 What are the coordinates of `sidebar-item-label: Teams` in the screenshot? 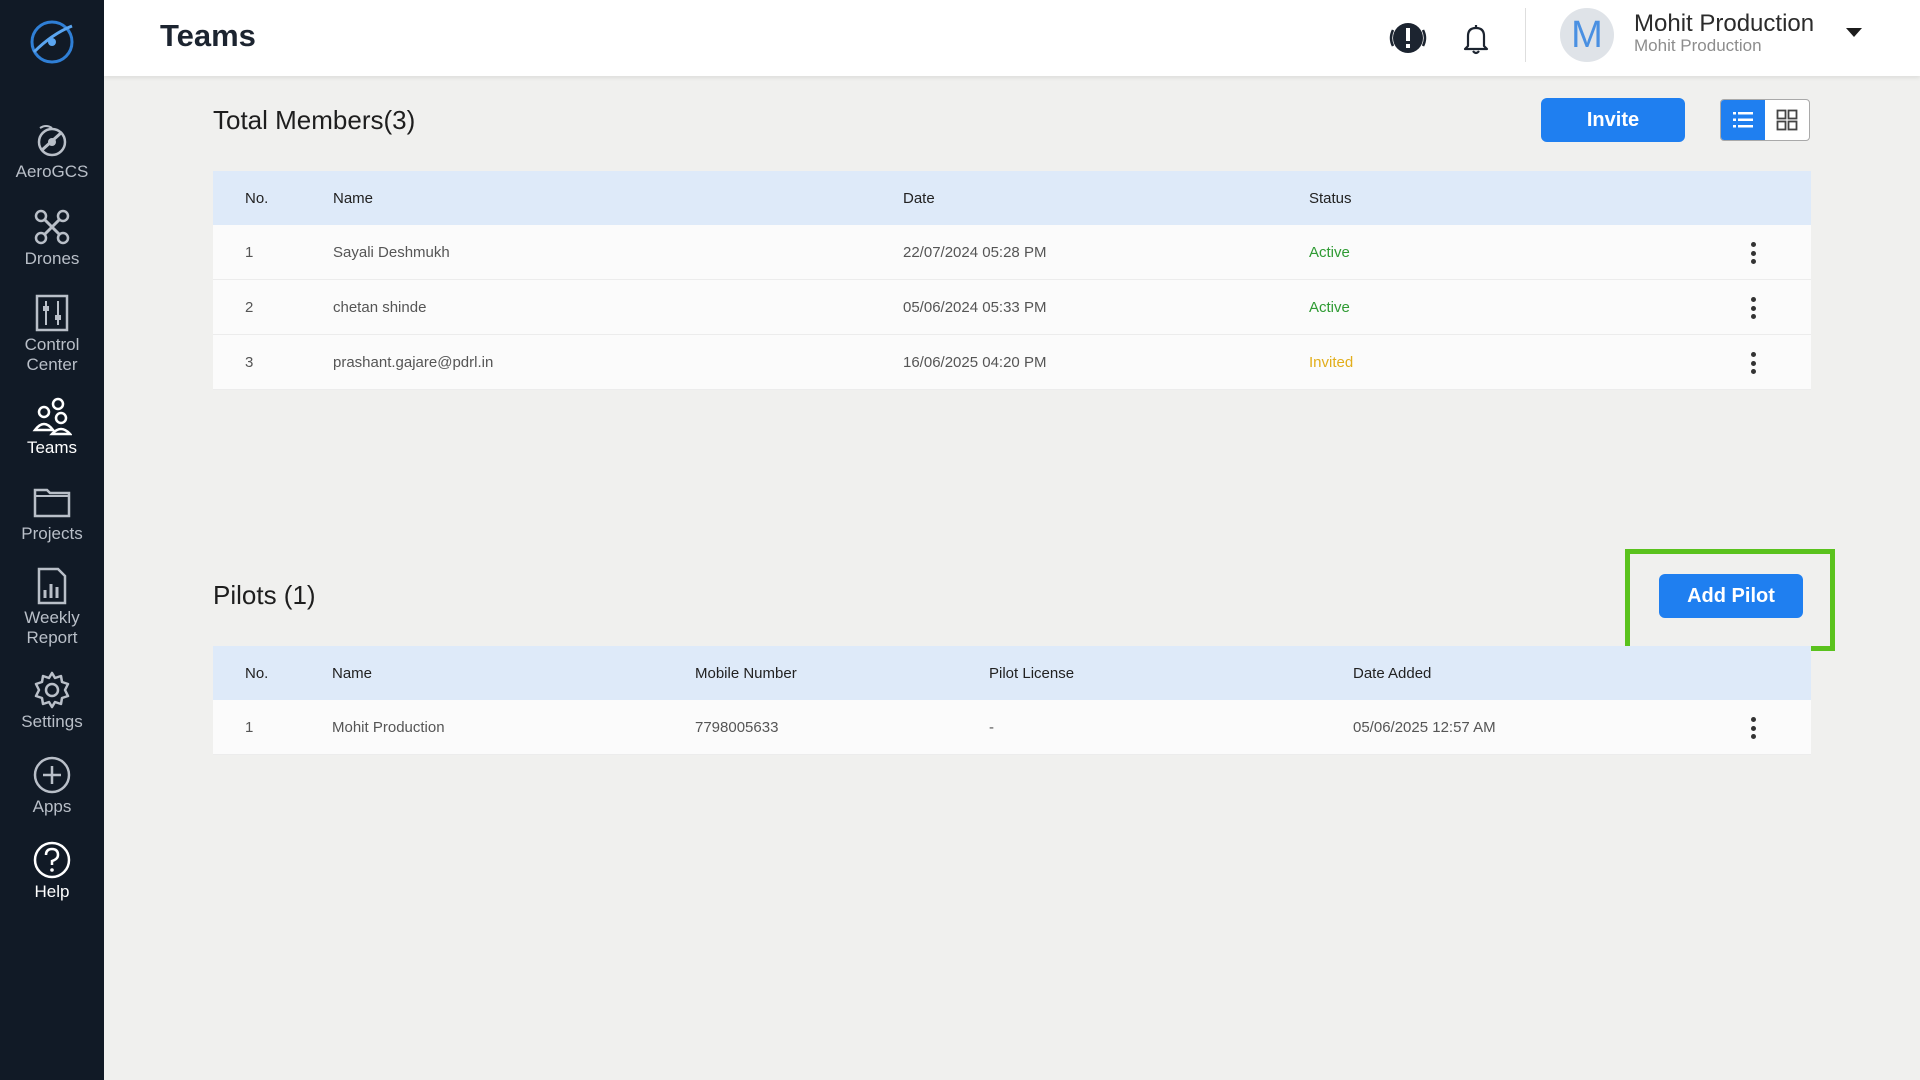 It's located at (52, 447).